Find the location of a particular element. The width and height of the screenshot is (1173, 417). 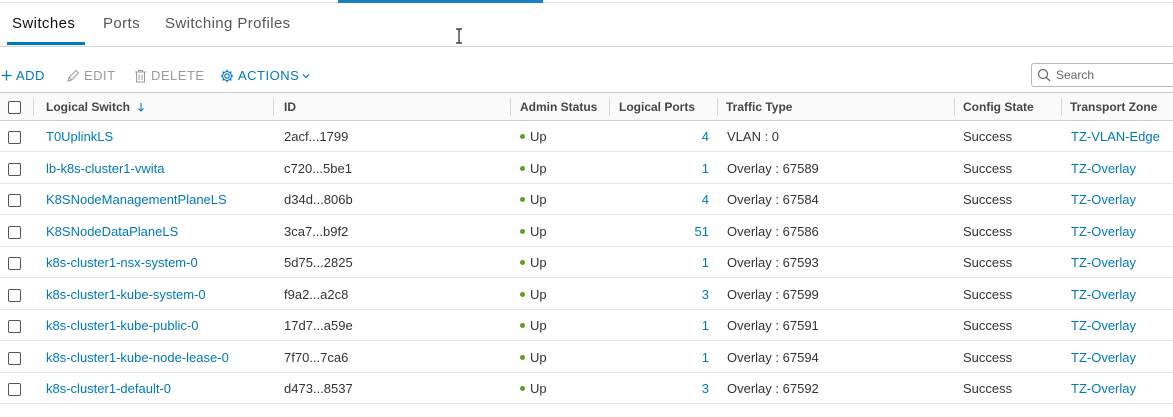

logical-switch-link: lb-k8s-cluster1-vwita is located at coordinates (105, 168).